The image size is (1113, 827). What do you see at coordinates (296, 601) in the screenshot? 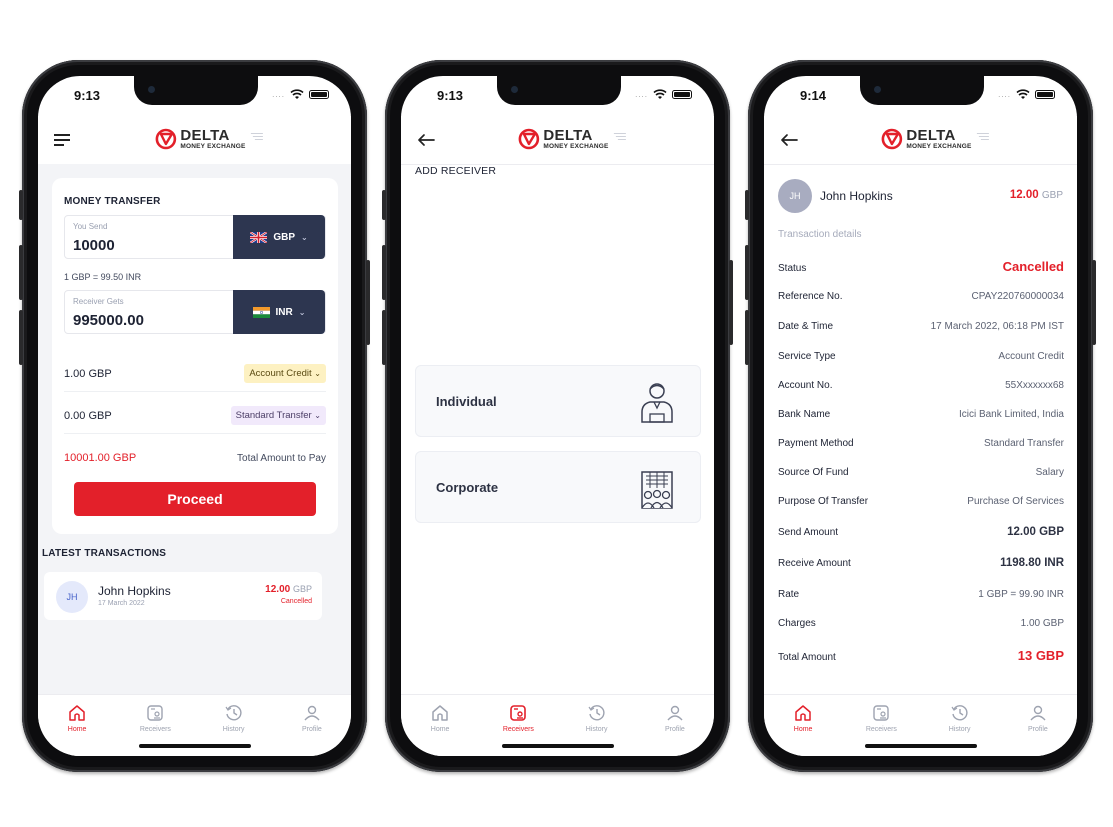
I see `transaction-status: Cancelled` at bounding box center [296, 601].